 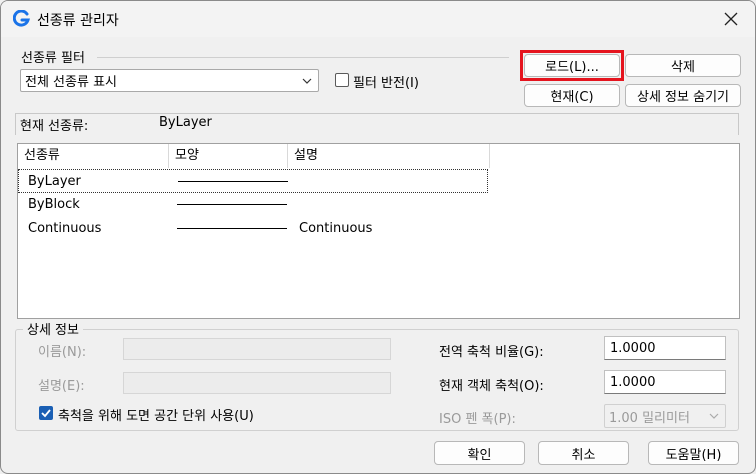 What do you see at coordinates (491, 352) in the screenshot?
I see `global-scale-label: 전역 축척 비율(G):` at bounding box center [491, 352].